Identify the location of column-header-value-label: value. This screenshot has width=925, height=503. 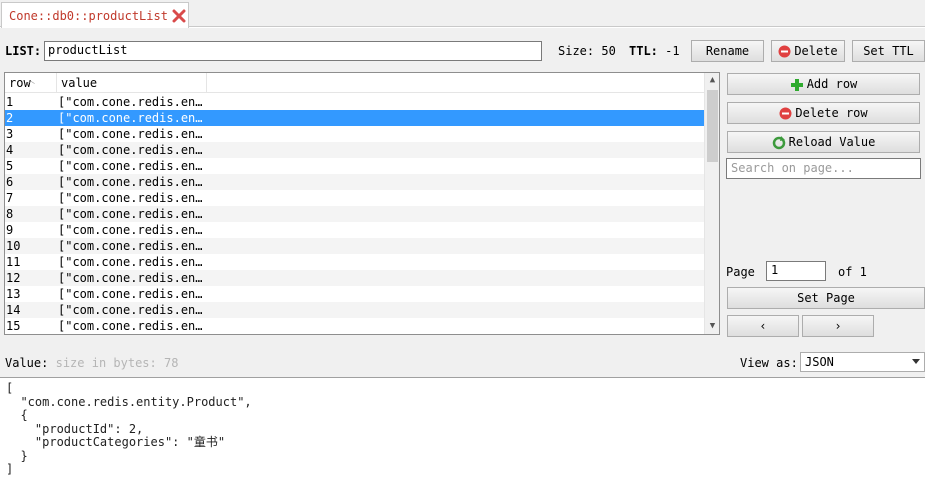
(79, 83).